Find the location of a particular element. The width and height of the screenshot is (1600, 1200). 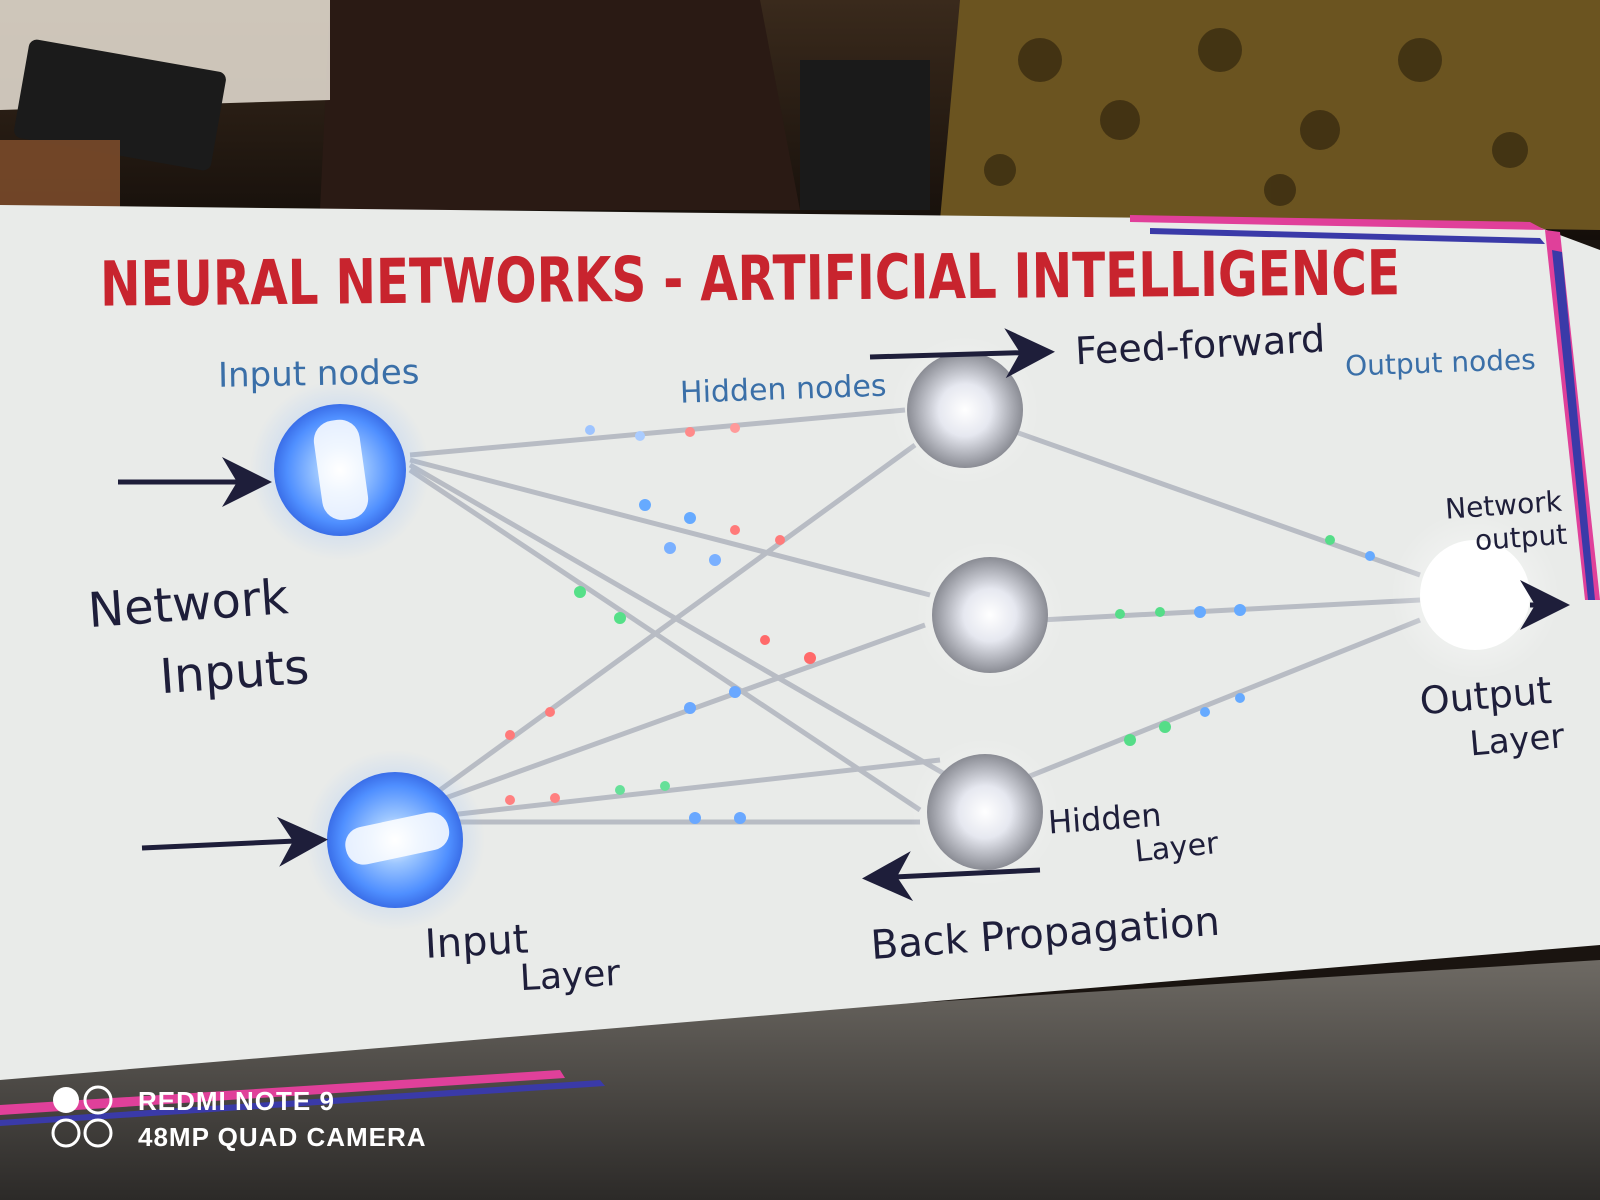

person-dark-shirt is located at coordinates (560, 105).